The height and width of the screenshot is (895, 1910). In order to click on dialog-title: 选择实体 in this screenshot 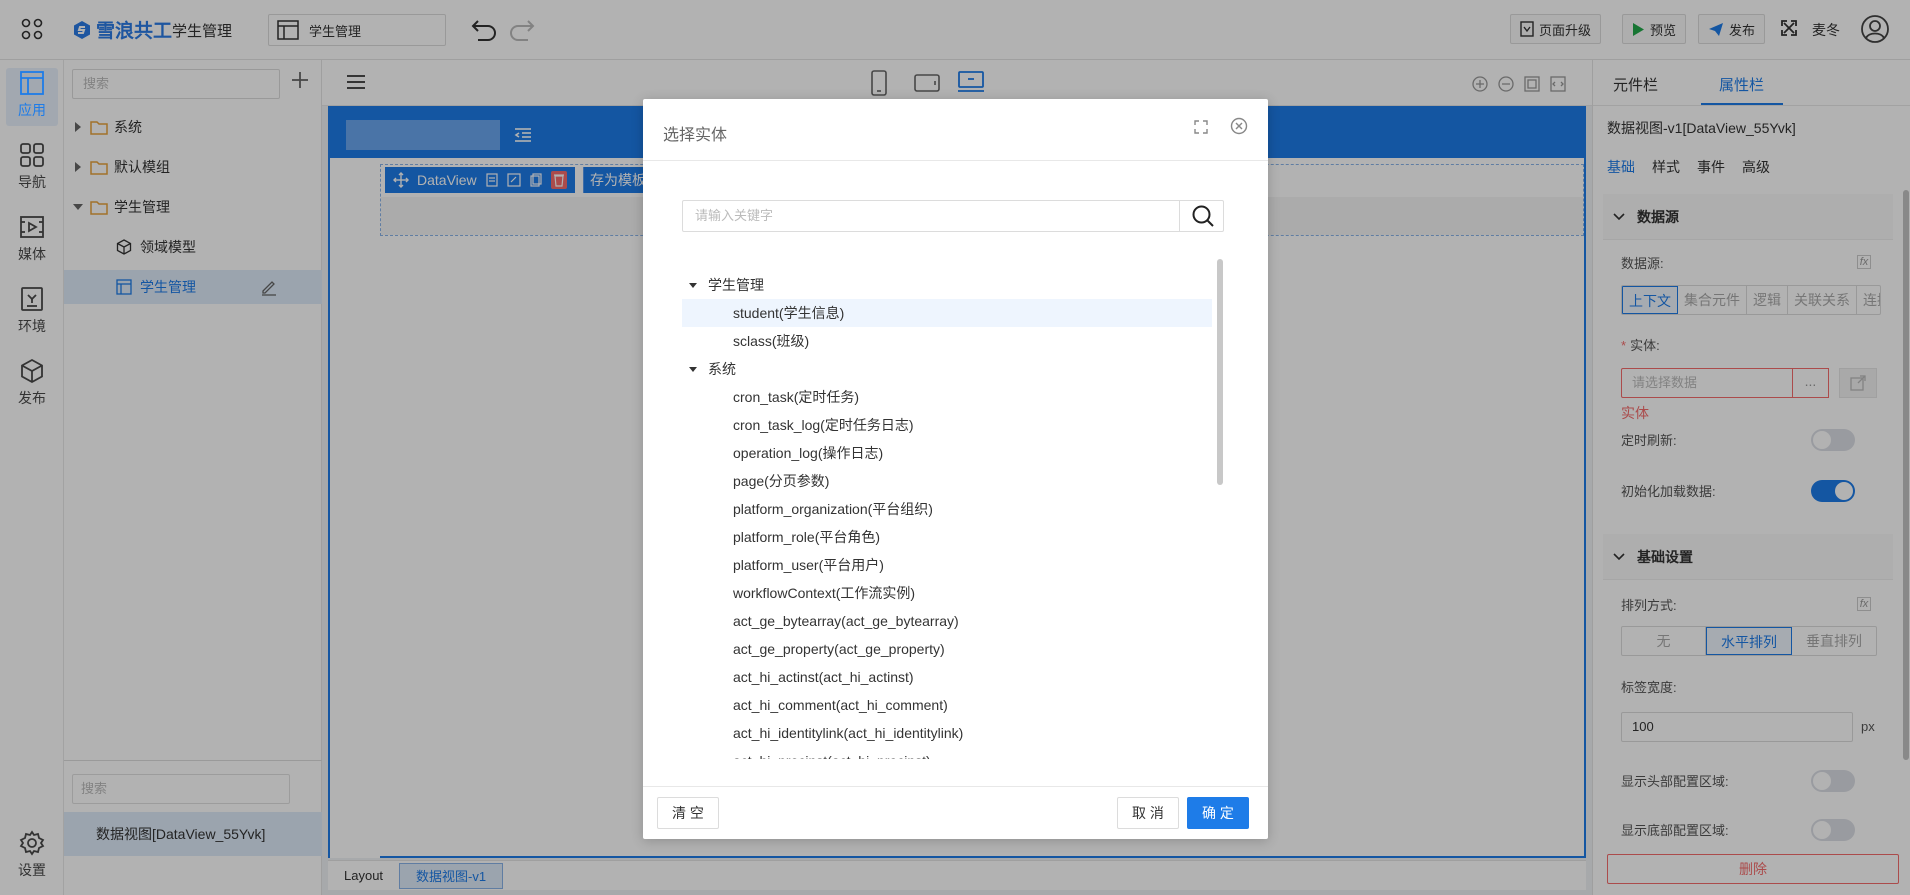, I will do `click(695, 135)`.